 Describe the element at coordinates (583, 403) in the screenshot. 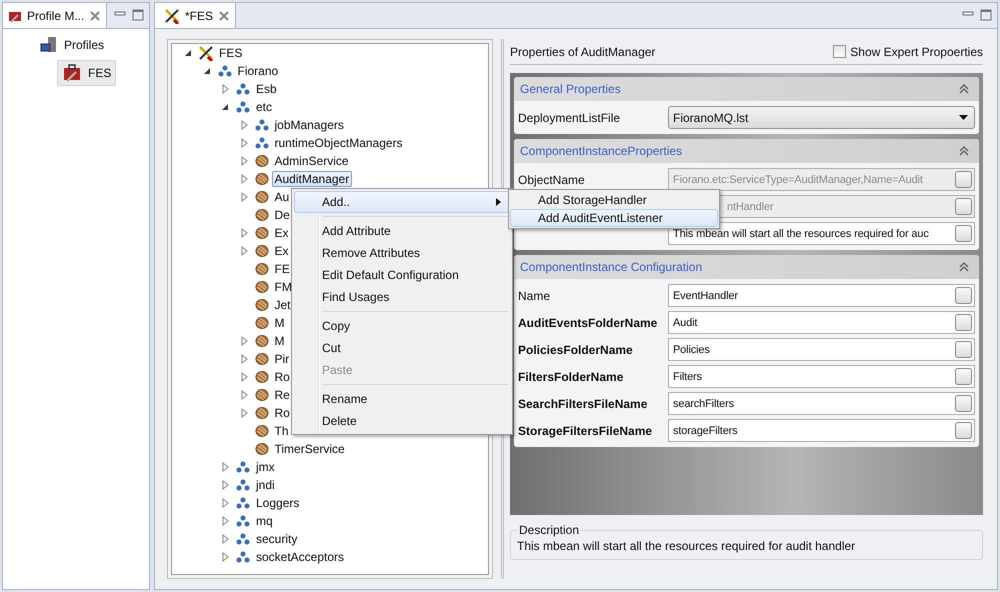

I see `property-label: SearchFiltersFileName` at that location.